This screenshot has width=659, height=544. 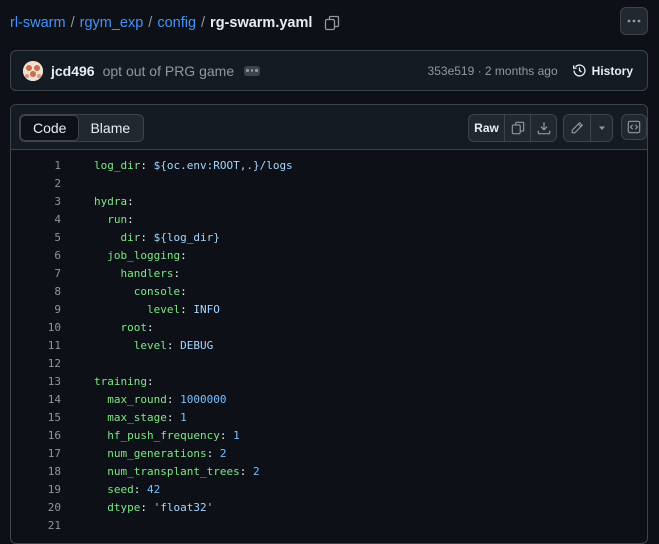 What do you see at coordinates (143, 399) in the screenshot?
I see `line-content: max_round: 1000000` at bounding box center [143, 399].